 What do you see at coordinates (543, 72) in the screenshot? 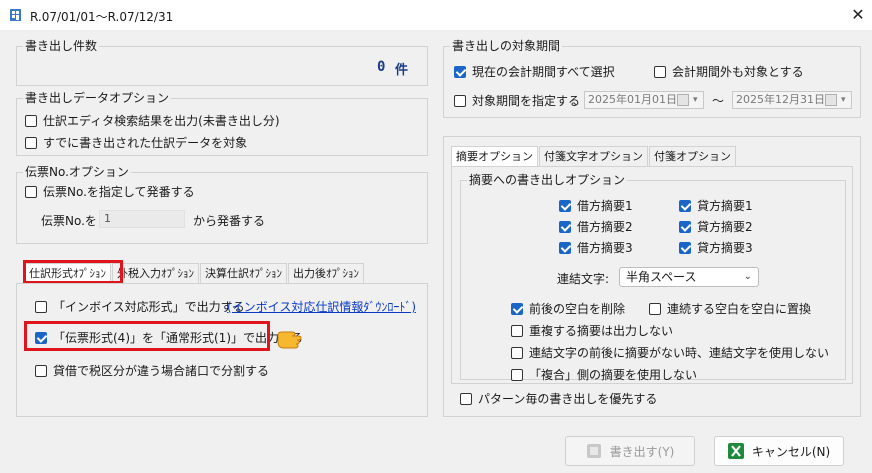
I see `current-period-label: 現在の会計期間すべて選択` at bounding box center [543, 72].